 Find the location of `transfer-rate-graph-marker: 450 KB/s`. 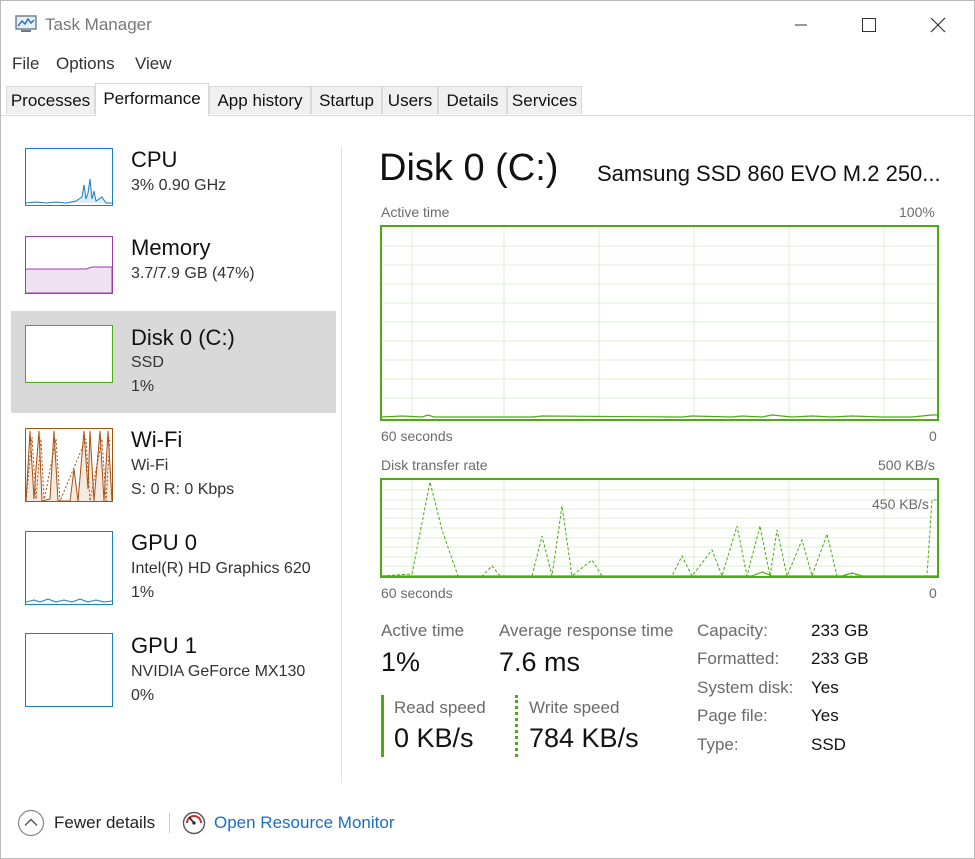

transfer-rate-graph-marker: 450 KB/s is located at coordinates (900, 504).